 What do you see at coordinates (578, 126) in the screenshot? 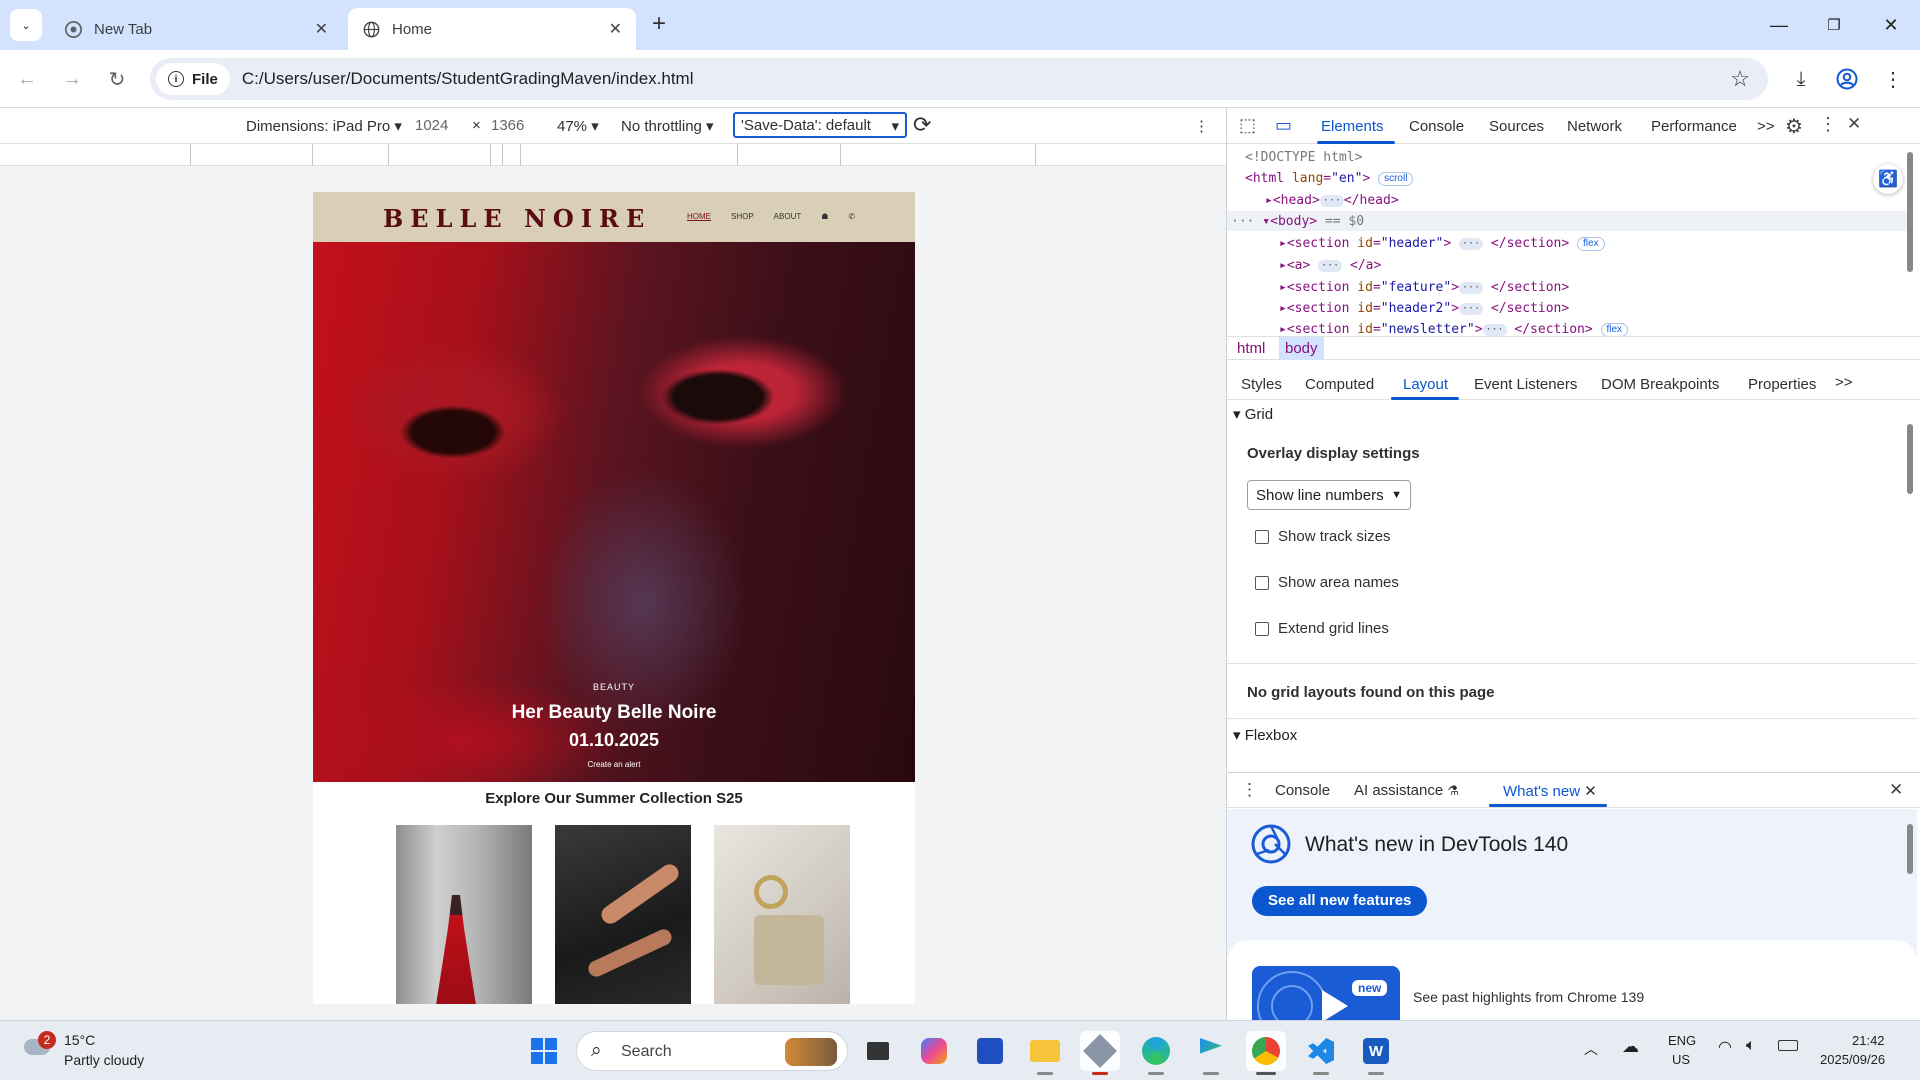
I see `zoom-select: 47% ▾` at bounding box center [578, 126].